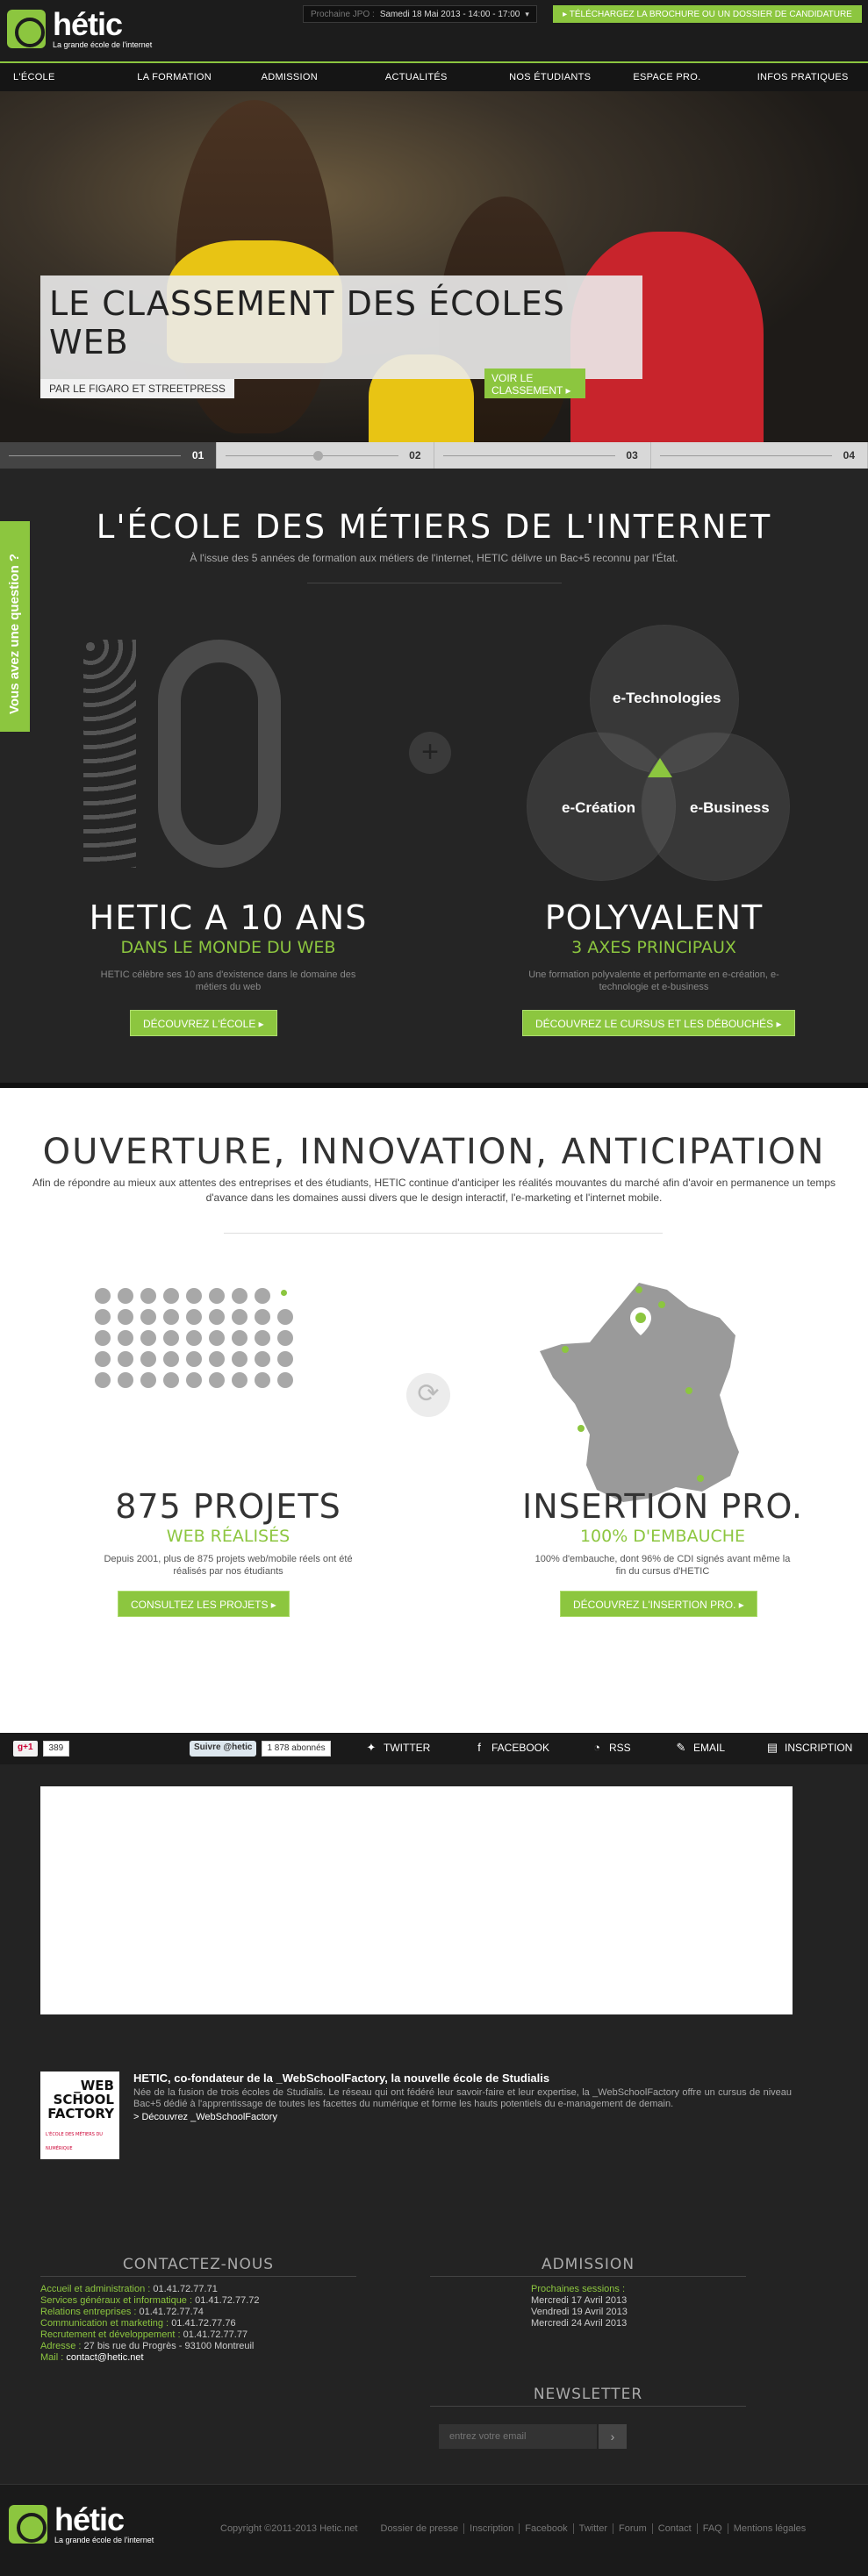 The width and height of the screenshot is (868, 2576). I want to click on decouvrez-cursus-button: DÉCOUVREZ LE CURSUS ET LES DÉBOUCHÉS ▸, so click(658, 1023).